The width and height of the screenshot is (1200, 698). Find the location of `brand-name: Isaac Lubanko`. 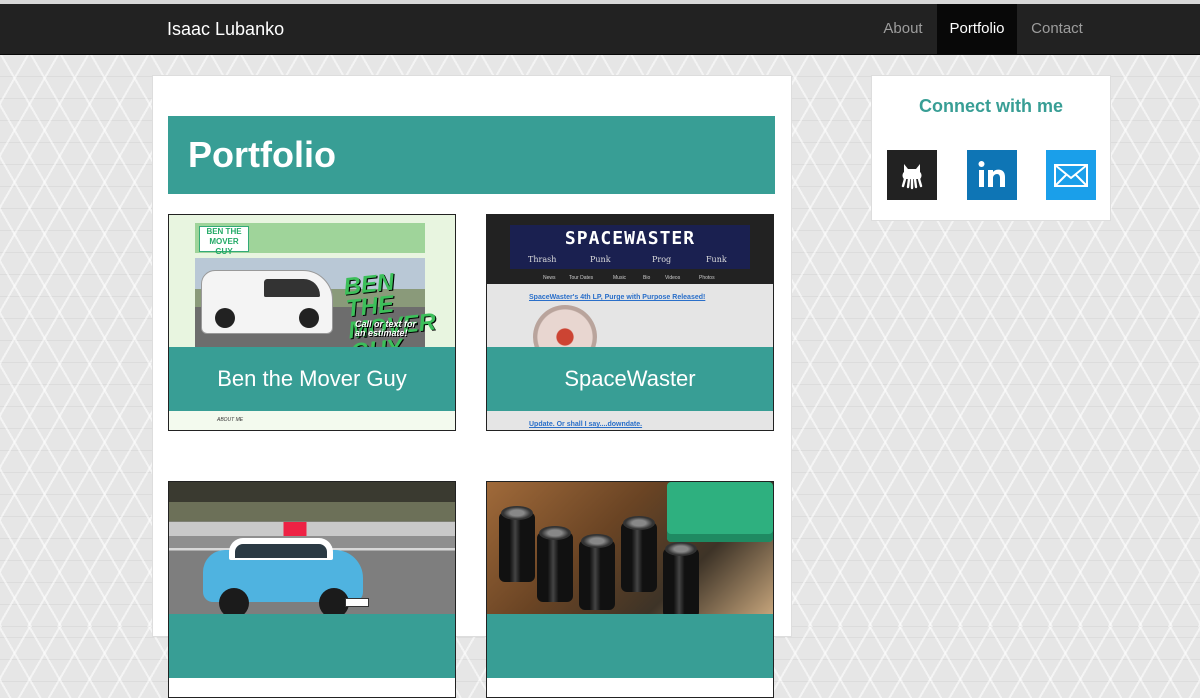

brand-name: Isaac Lubanko is located at coordinates (225, 29).